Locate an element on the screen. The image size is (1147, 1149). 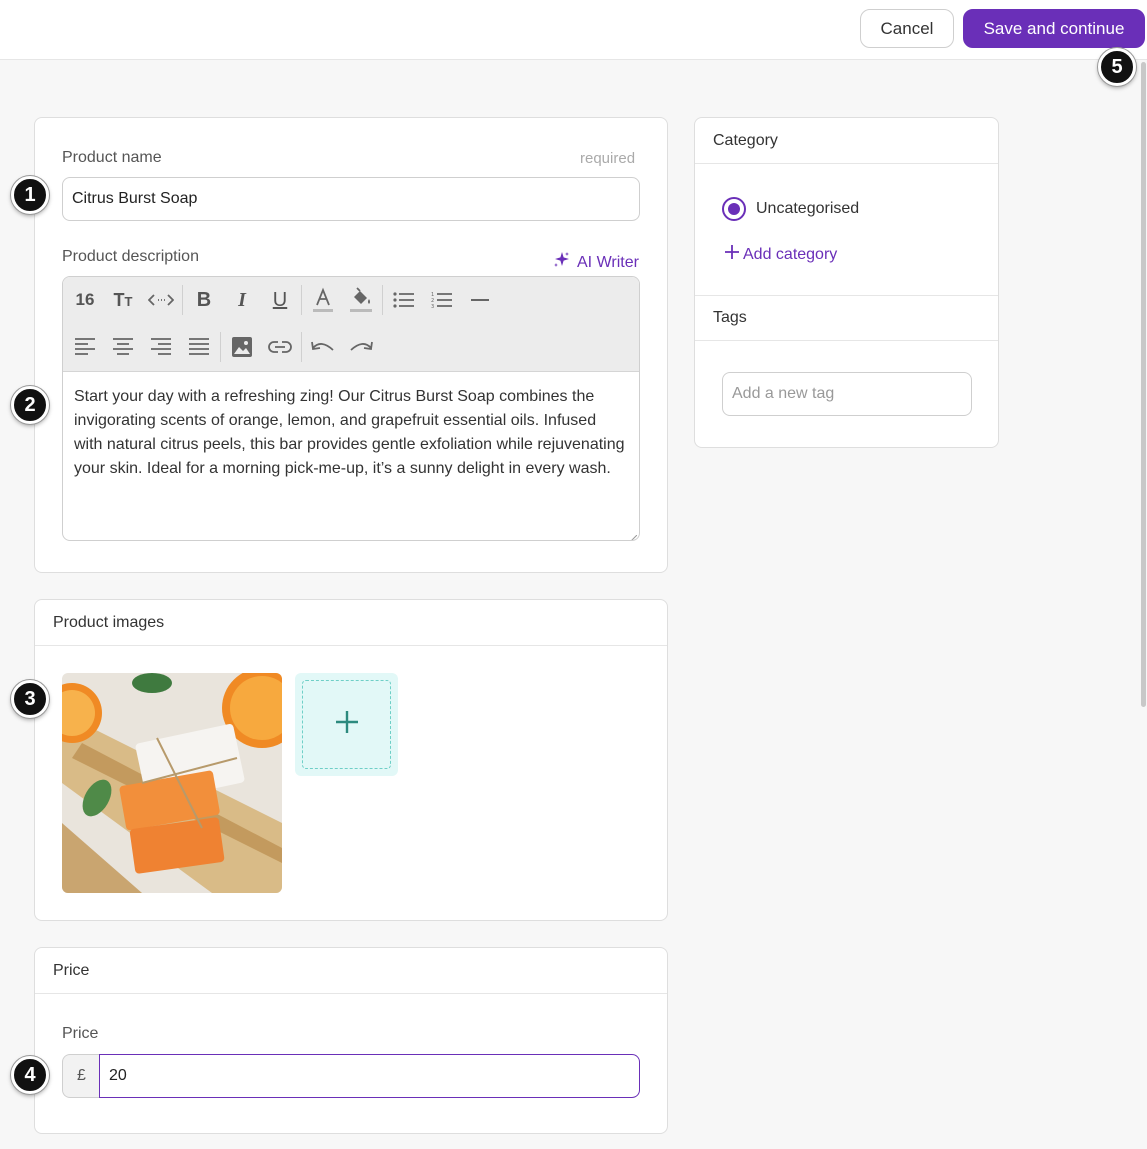
product-images-title: Product images is located at coordinates (351, 623).